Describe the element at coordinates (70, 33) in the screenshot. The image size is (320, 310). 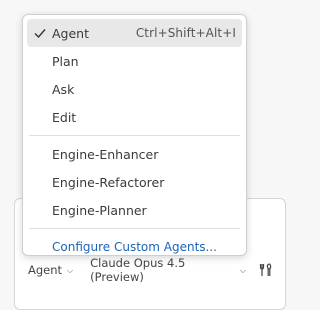
I see `menu-item-label: Agent` at that location.